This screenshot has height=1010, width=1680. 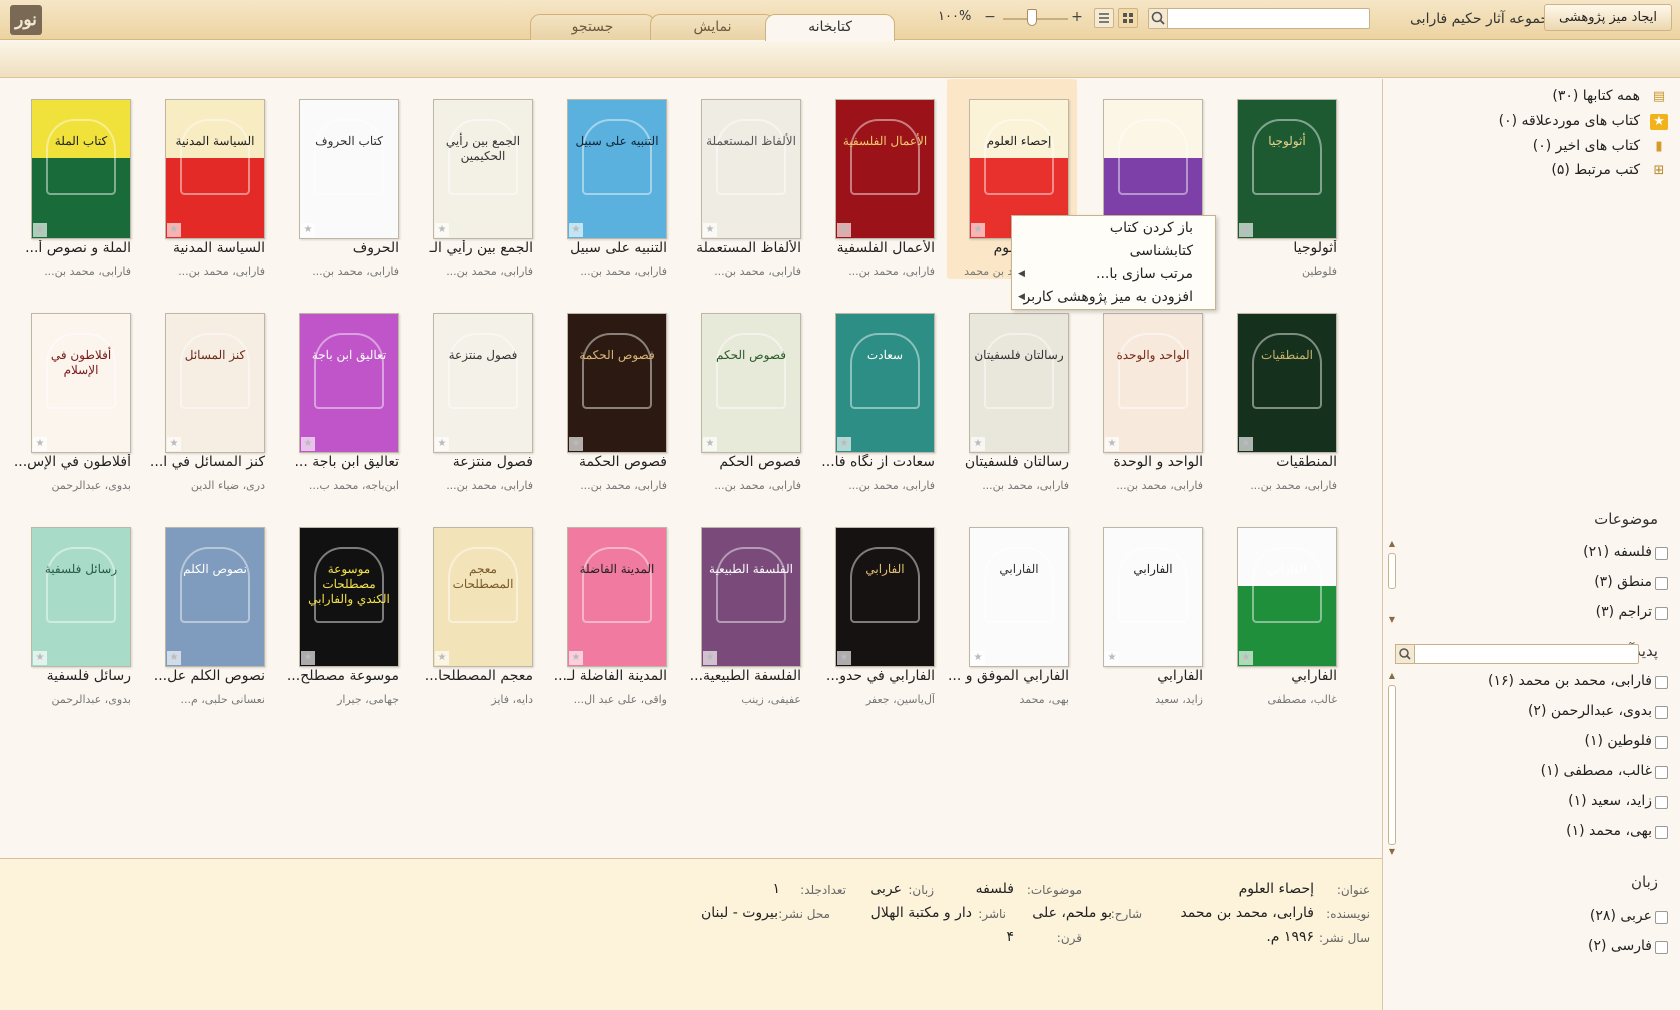 What do you see at coordinates (1586, 146) in the screenshot?
I see `sidebar-item-recent: کتاب های اخیر (۰)` at bounding box center [1586, 146].